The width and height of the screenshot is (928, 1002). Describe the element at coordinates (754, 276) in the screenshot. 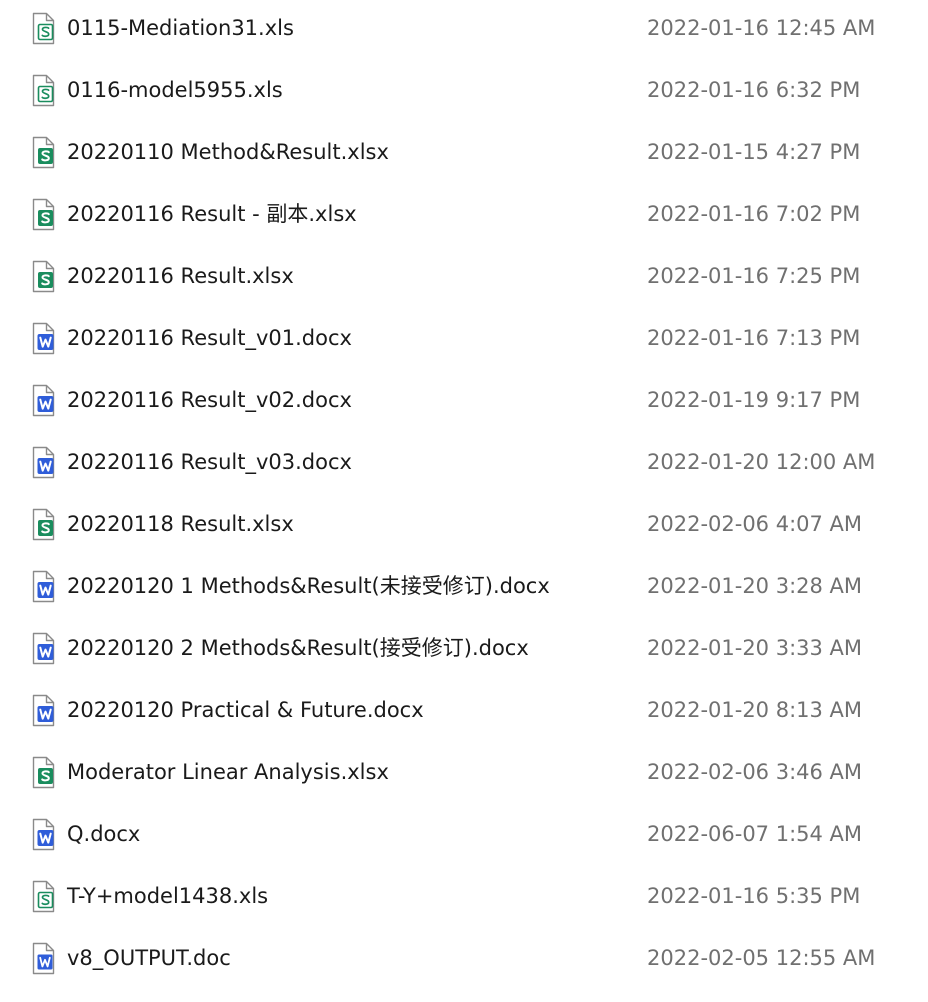

I see `file-date-modified: 2022-01-16 7:25 PM` at that location.